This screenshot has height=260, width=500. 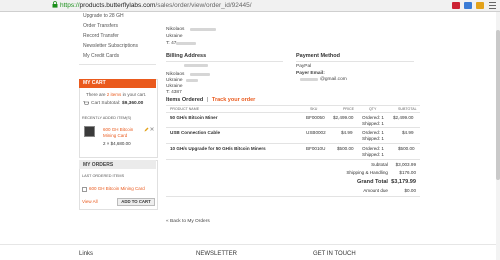 What do you see at coordinates (89, 131) in the screenshot?
I see `product-thumbnail` at bounding box center [89, 131].